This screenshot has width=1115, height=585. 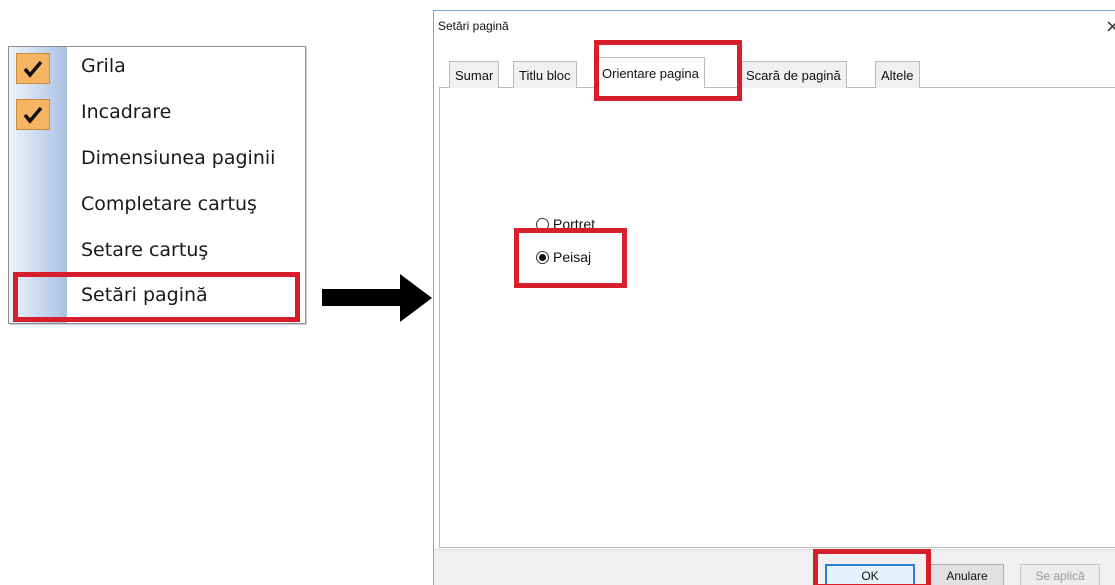 I want to click on menu-item-setare-cartus: Setare cartuş, so click(x=157, y=253).